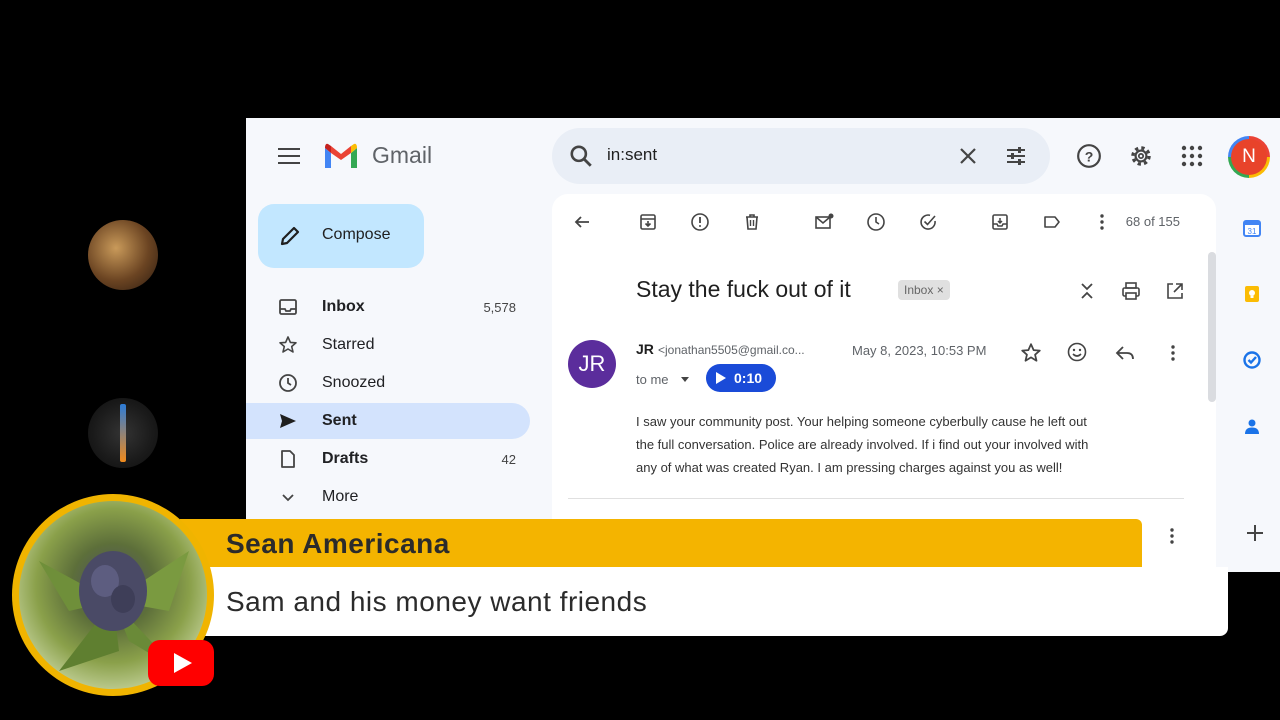  What do you see at coordinates (388, 307) in the screenshot?
I see `nav-item-inbox: Inbox 5,578` at bounding box center [388, 307].